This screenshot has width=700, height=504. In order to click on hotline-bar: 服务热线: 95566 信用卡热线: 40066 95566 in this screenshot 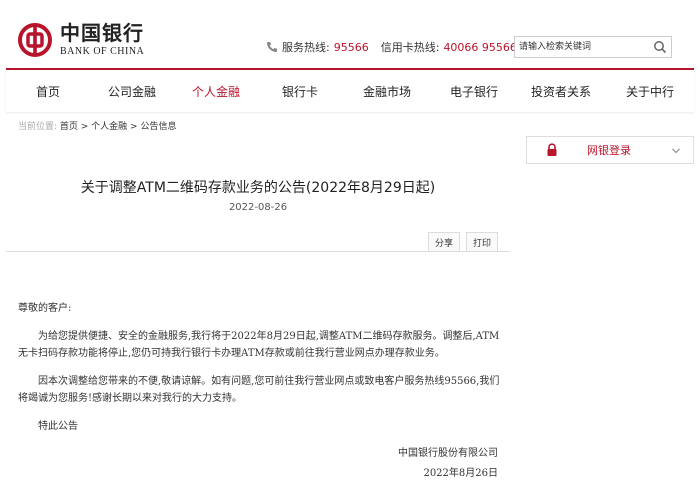, I will do `click(391, 47)`.